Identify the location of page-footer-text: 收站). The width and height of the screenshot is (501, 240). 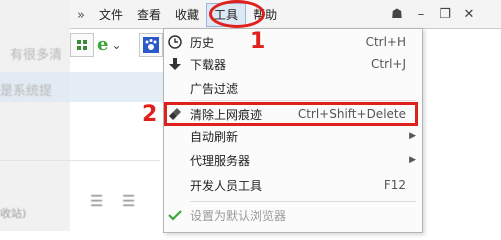
(13, 213).